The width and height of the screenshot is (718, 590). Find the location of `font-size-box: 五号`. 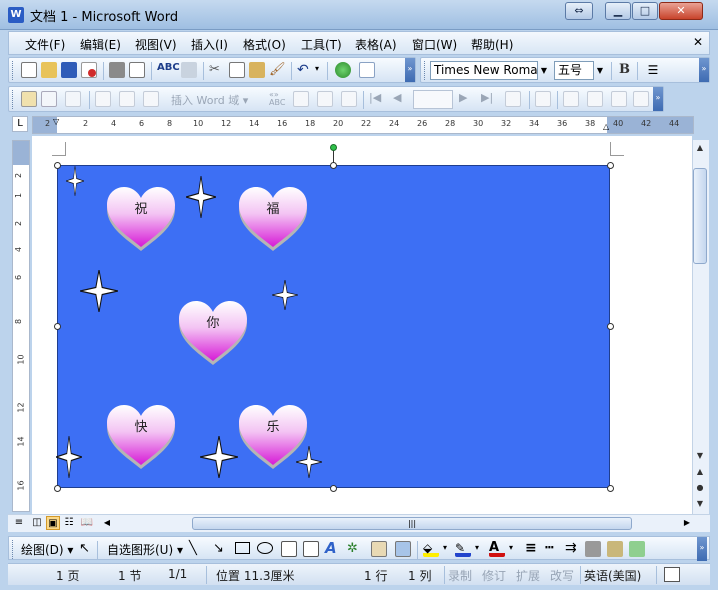

font-size-box: 五号 is located at coordinates (574, 70).